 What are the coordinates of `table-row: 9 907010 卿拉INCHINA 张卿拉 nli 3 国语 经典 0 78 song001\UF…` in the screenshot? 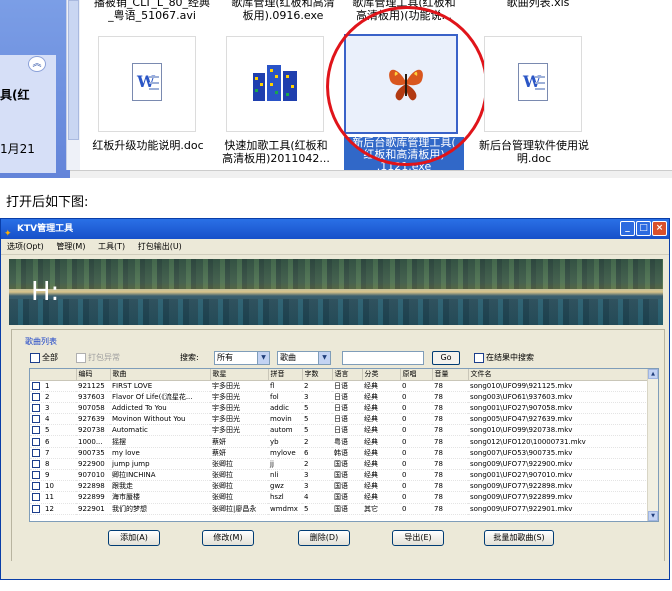 It's located at (339, 475).